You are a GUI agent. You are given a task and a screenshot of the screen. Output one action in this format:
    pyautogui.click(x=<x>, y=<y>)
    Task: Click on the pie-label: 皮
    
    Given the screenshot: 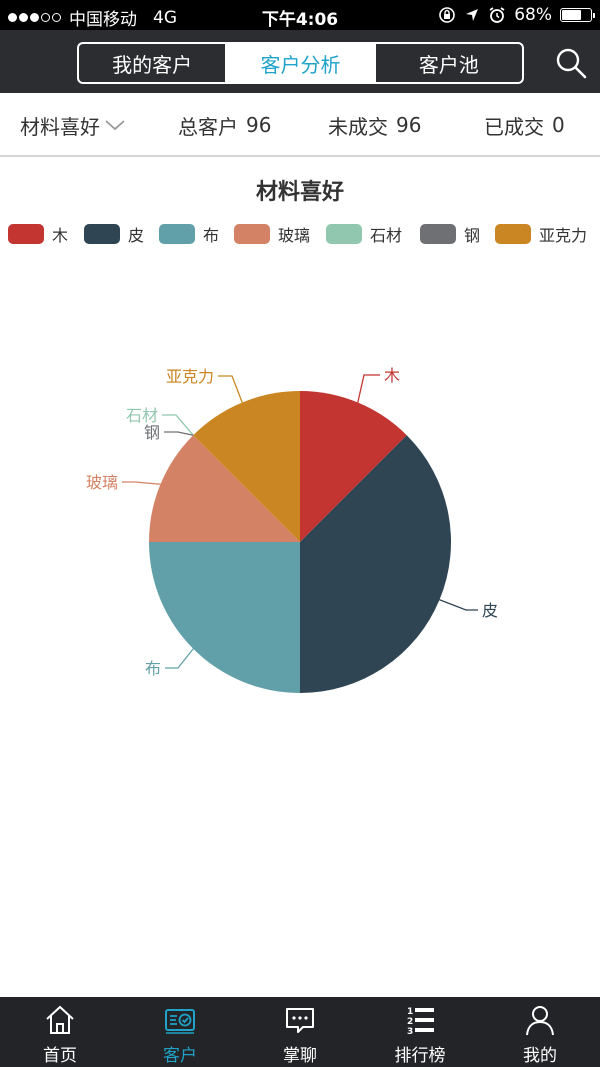 What is the action you would take?
    pyautogui.click(x=490, y=610)
    